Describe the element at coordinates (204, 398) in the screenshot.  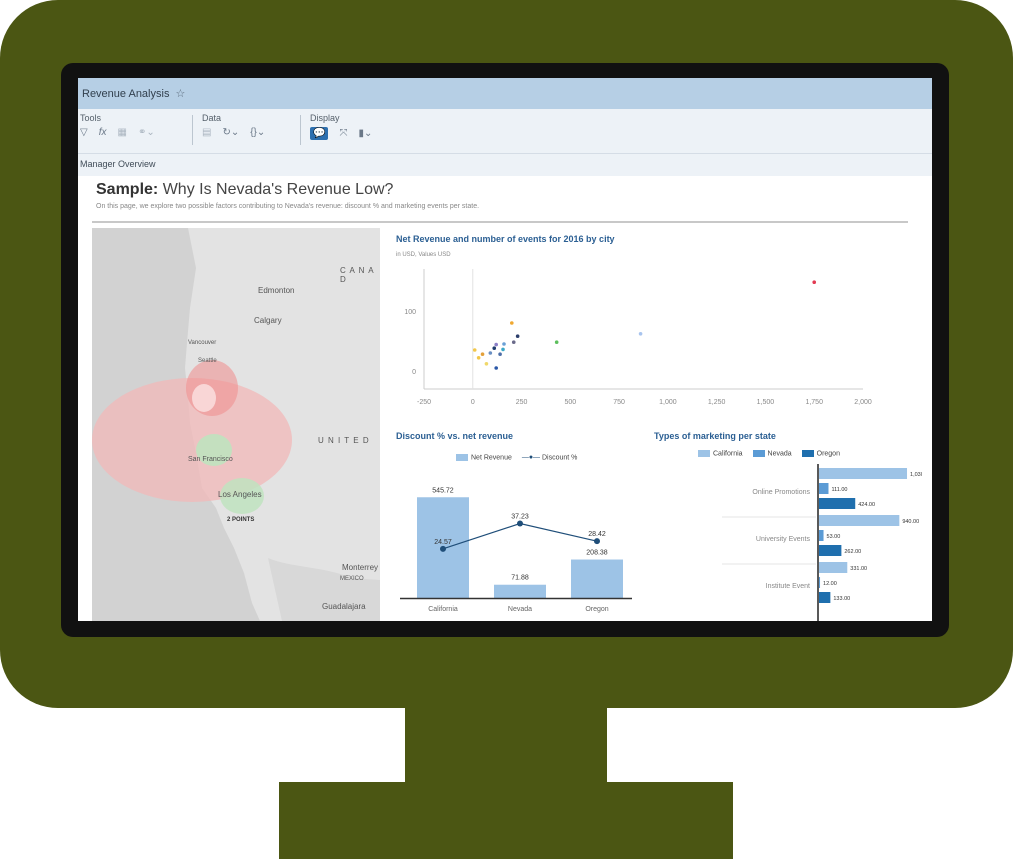
I see `bubble-core` at that location.